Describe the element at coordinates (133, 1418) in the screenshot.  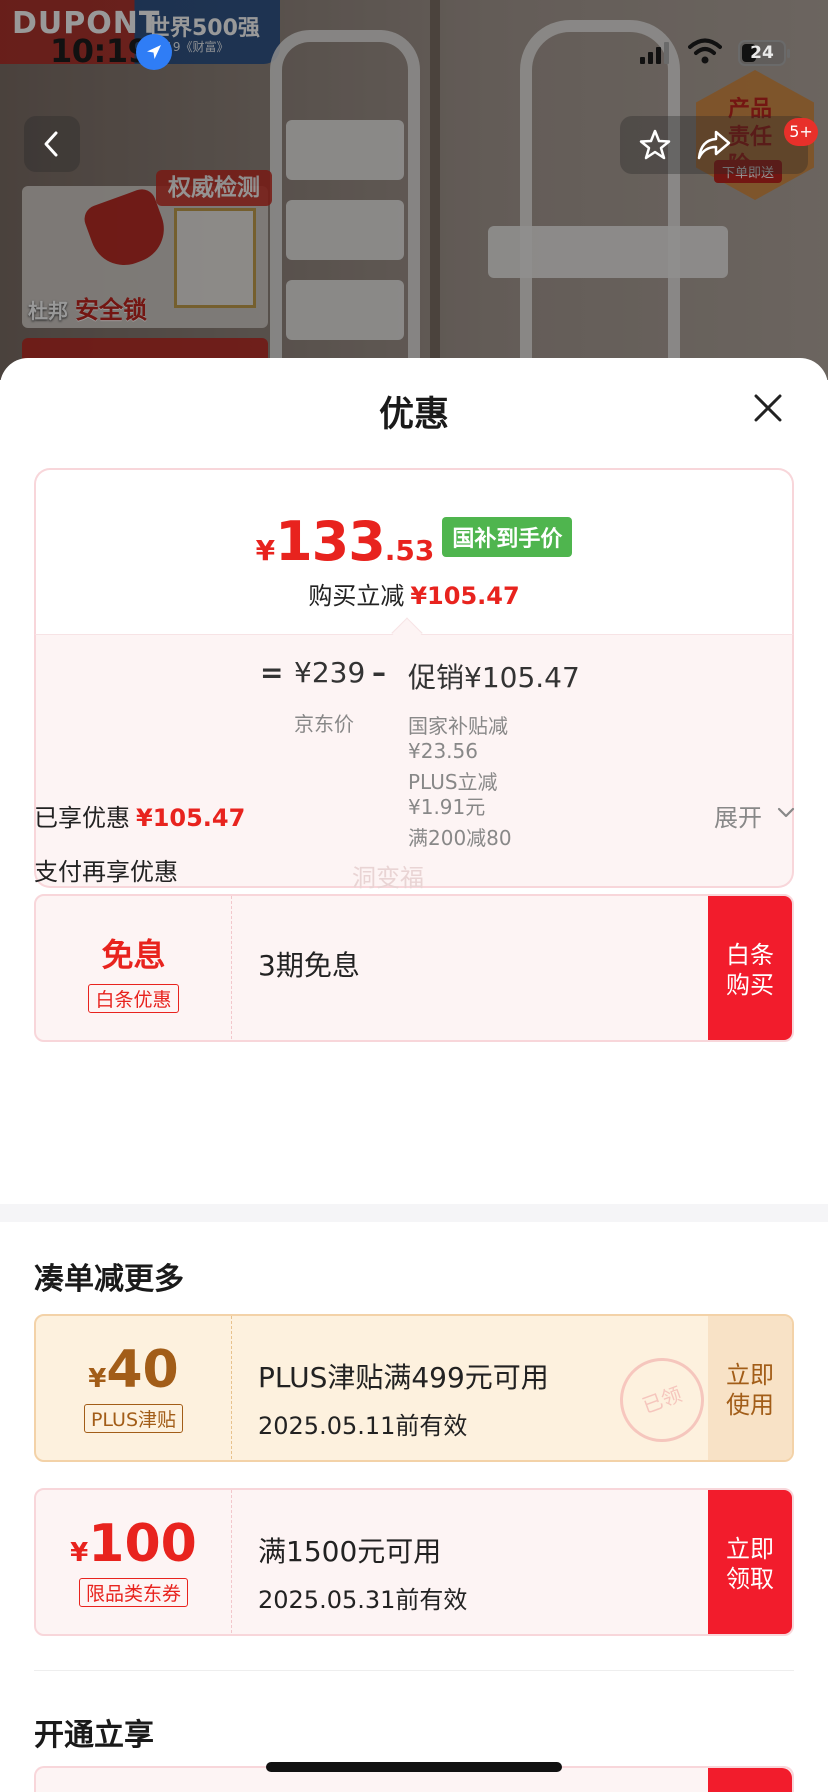
I see `coupon-tag: PLUS津贴` at that location.